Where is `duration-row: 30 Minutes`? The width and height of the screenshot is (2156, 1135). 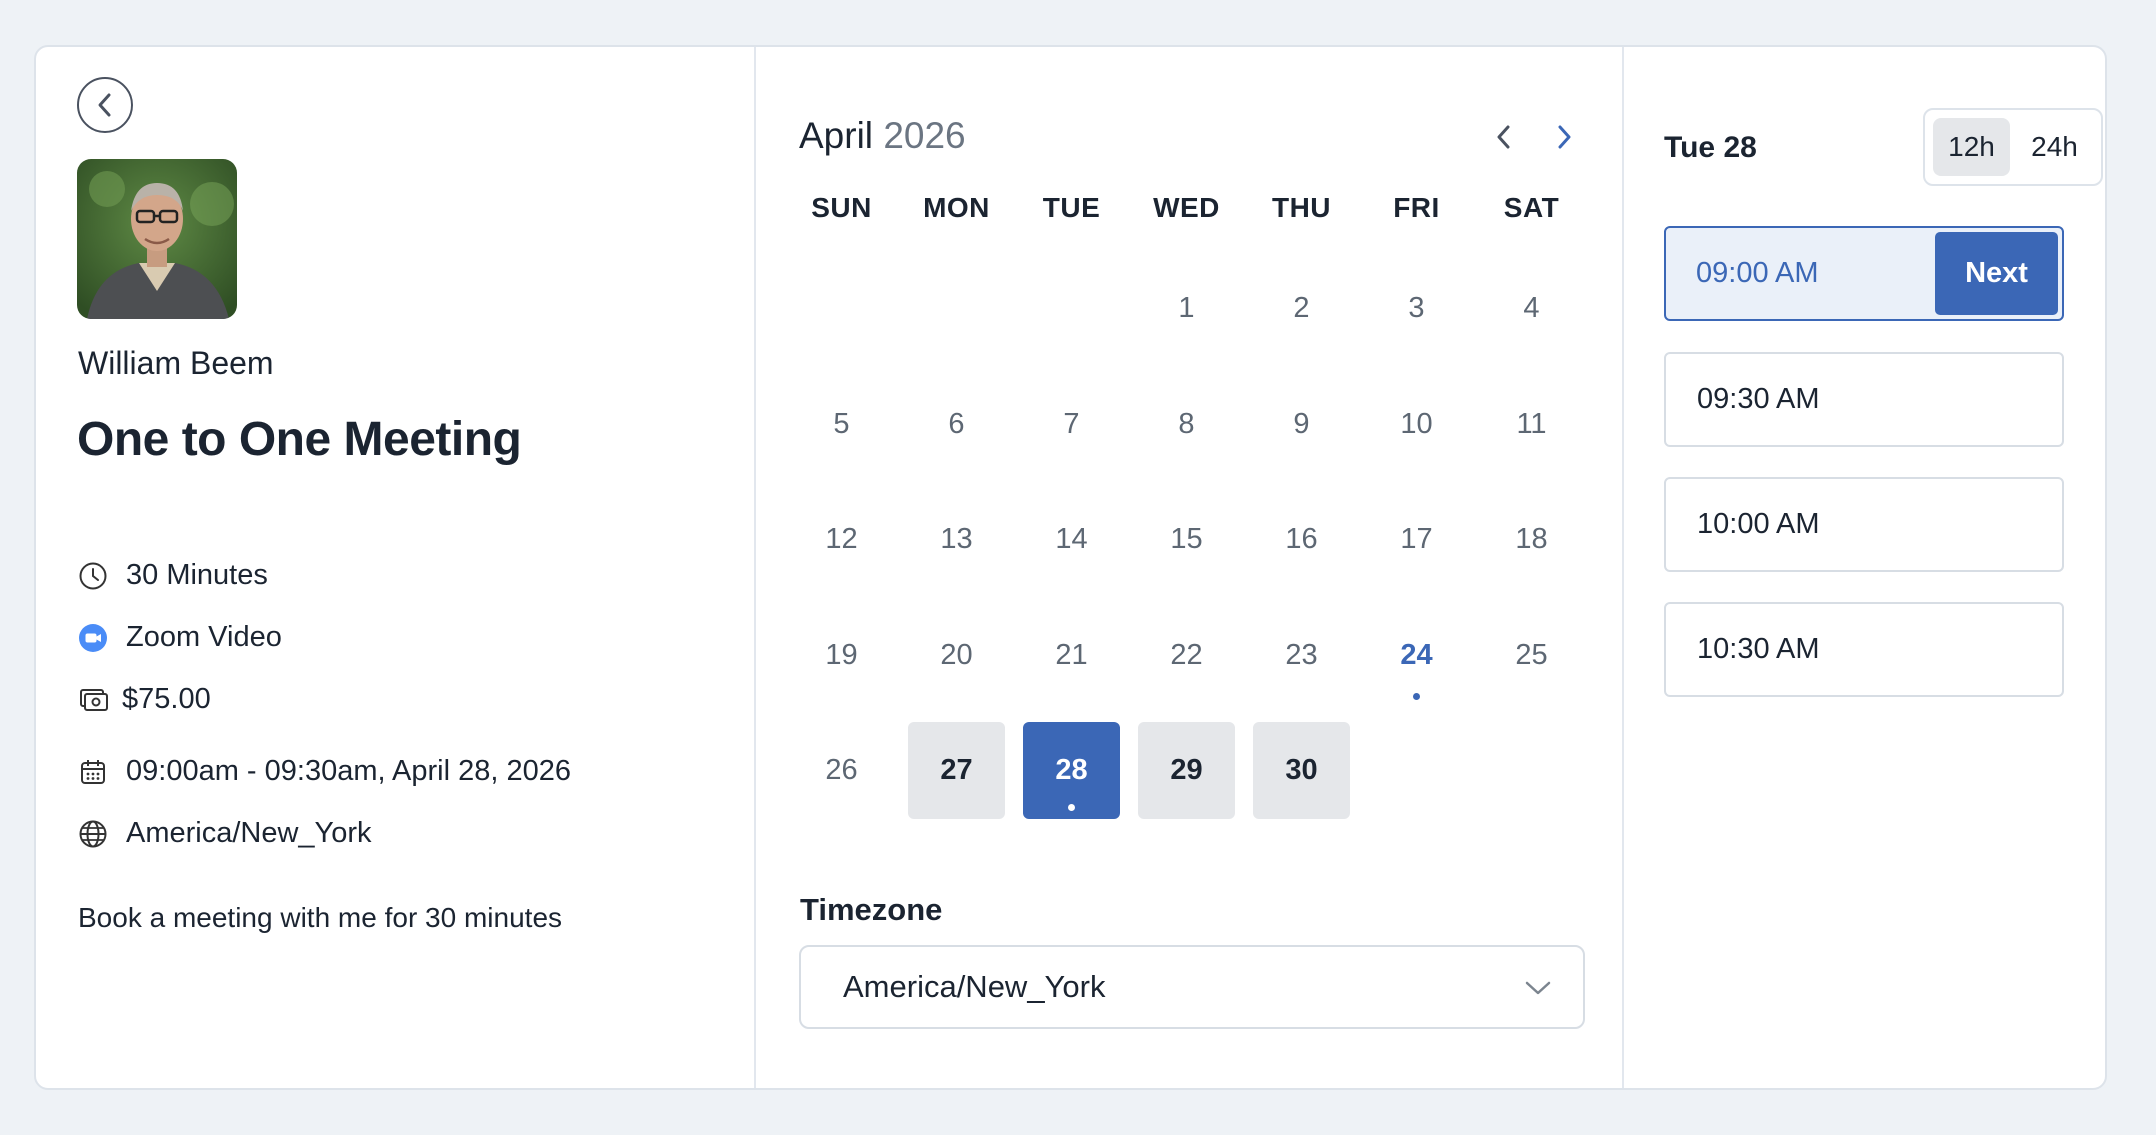 duration-row: 30 Minutes is located at coordinates (173, 575).